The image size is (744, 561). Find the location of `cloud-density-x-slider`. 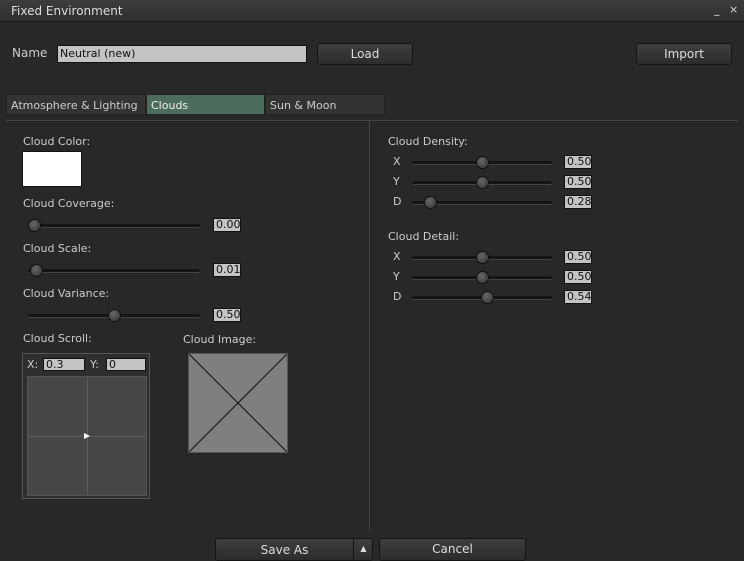

cloud-density-x-slider is located at coordinates (482, 162).